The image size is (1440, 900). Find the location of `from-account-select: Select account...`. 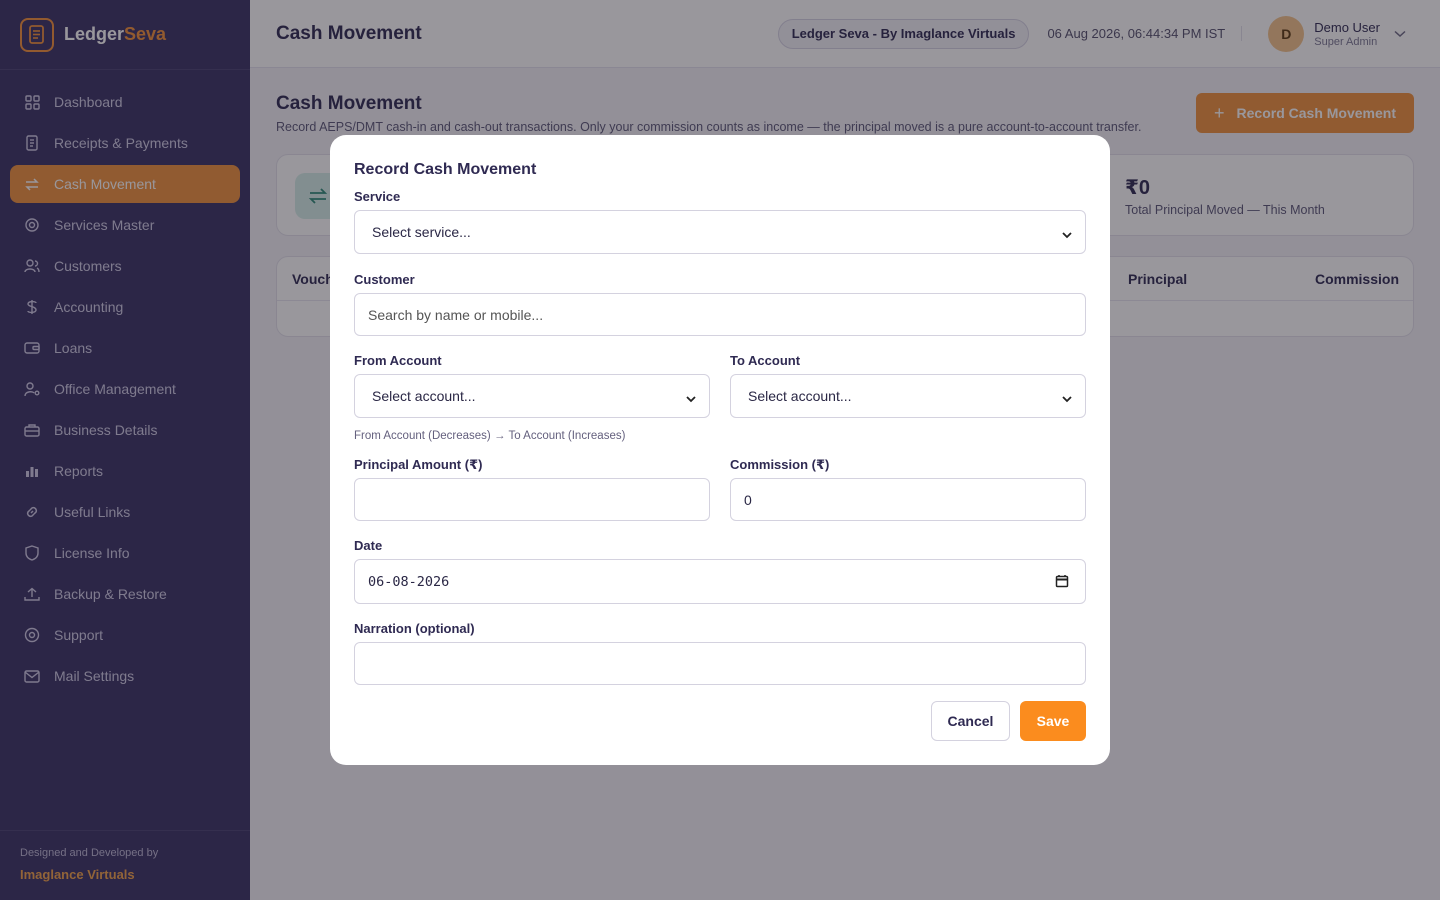

from-account-select: Select account... is located at coordinates (532, 396).